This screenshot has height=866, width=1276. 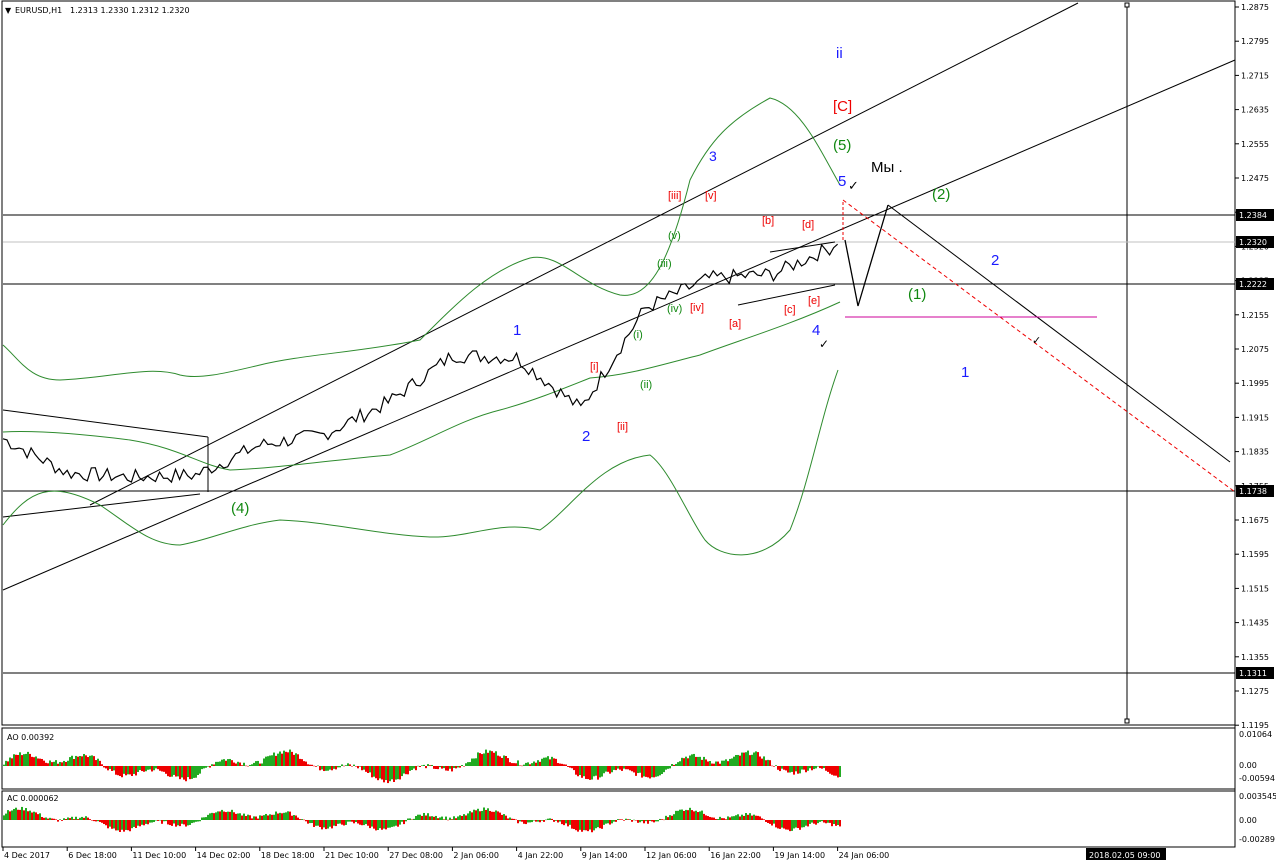 What do you see at coordinates (1255, 7) in the screenshot?
I see `price-tick-label: 1.2875` at bounding box center [1255, 7].